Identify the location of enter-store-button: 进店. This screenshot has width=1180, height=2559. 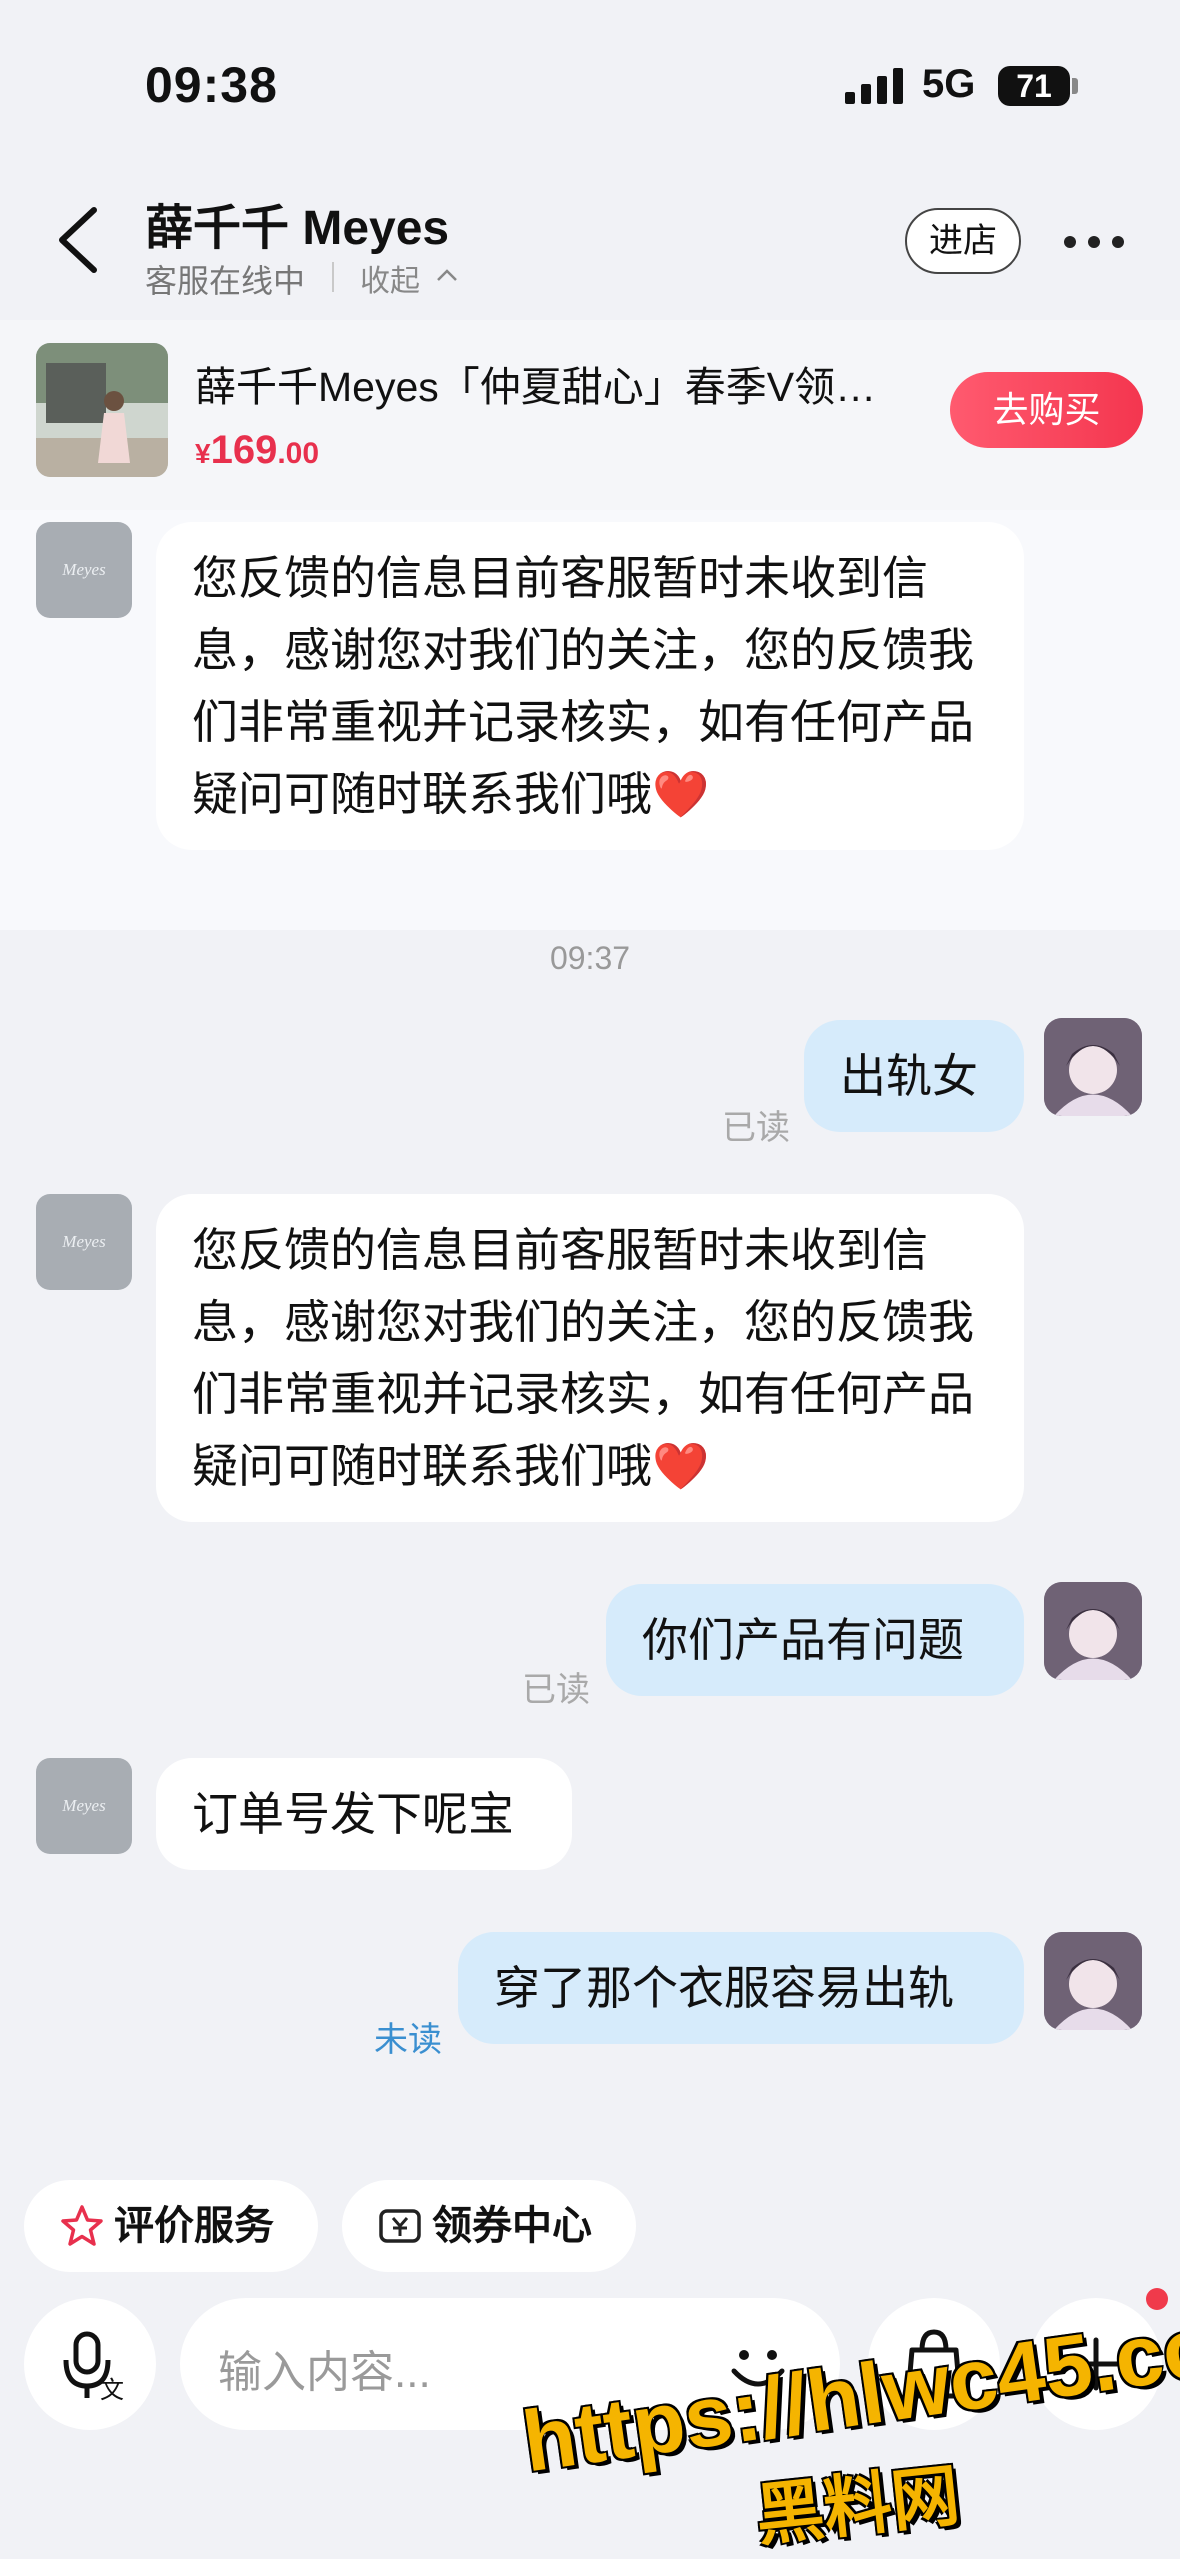
(963, 241).